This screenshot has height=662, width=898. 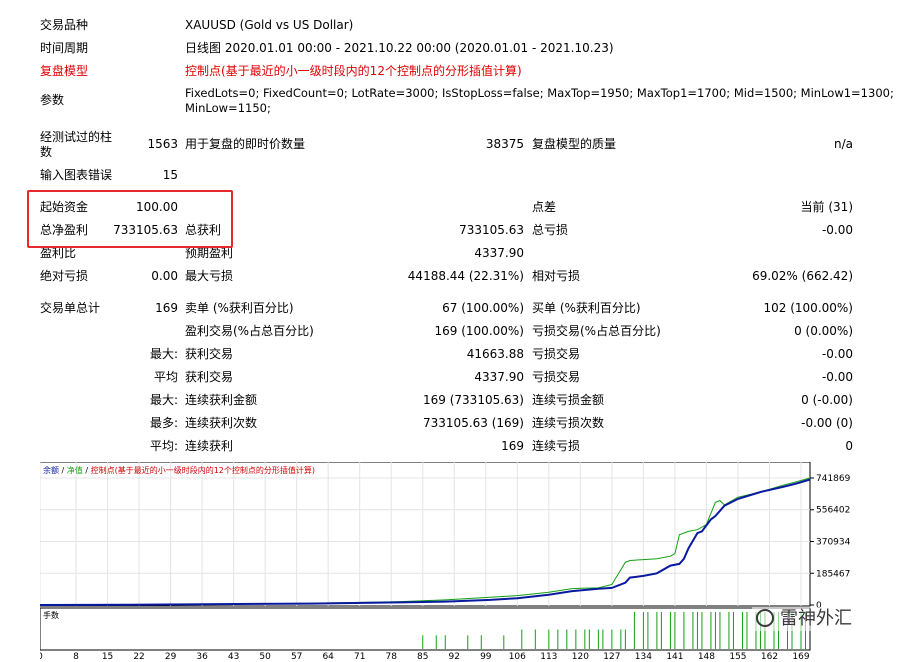 What do you see at coordinates (76, 137) in the screenshot?
I see `bars-label-line1: 经测试过的柱` at bounding box center [76, 137].